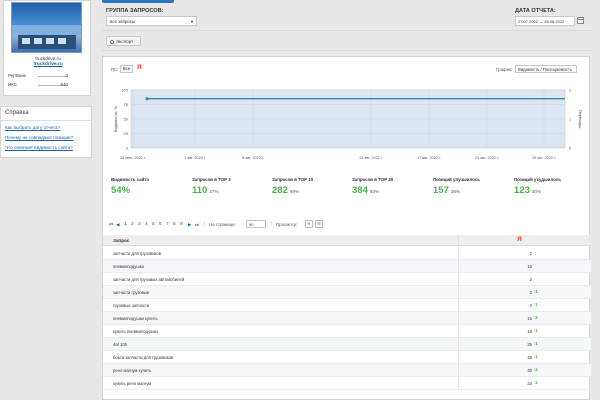  Describe the element at coordinates (536, 191) in the screenshot. I see `stat-pct: 30%` at that location.